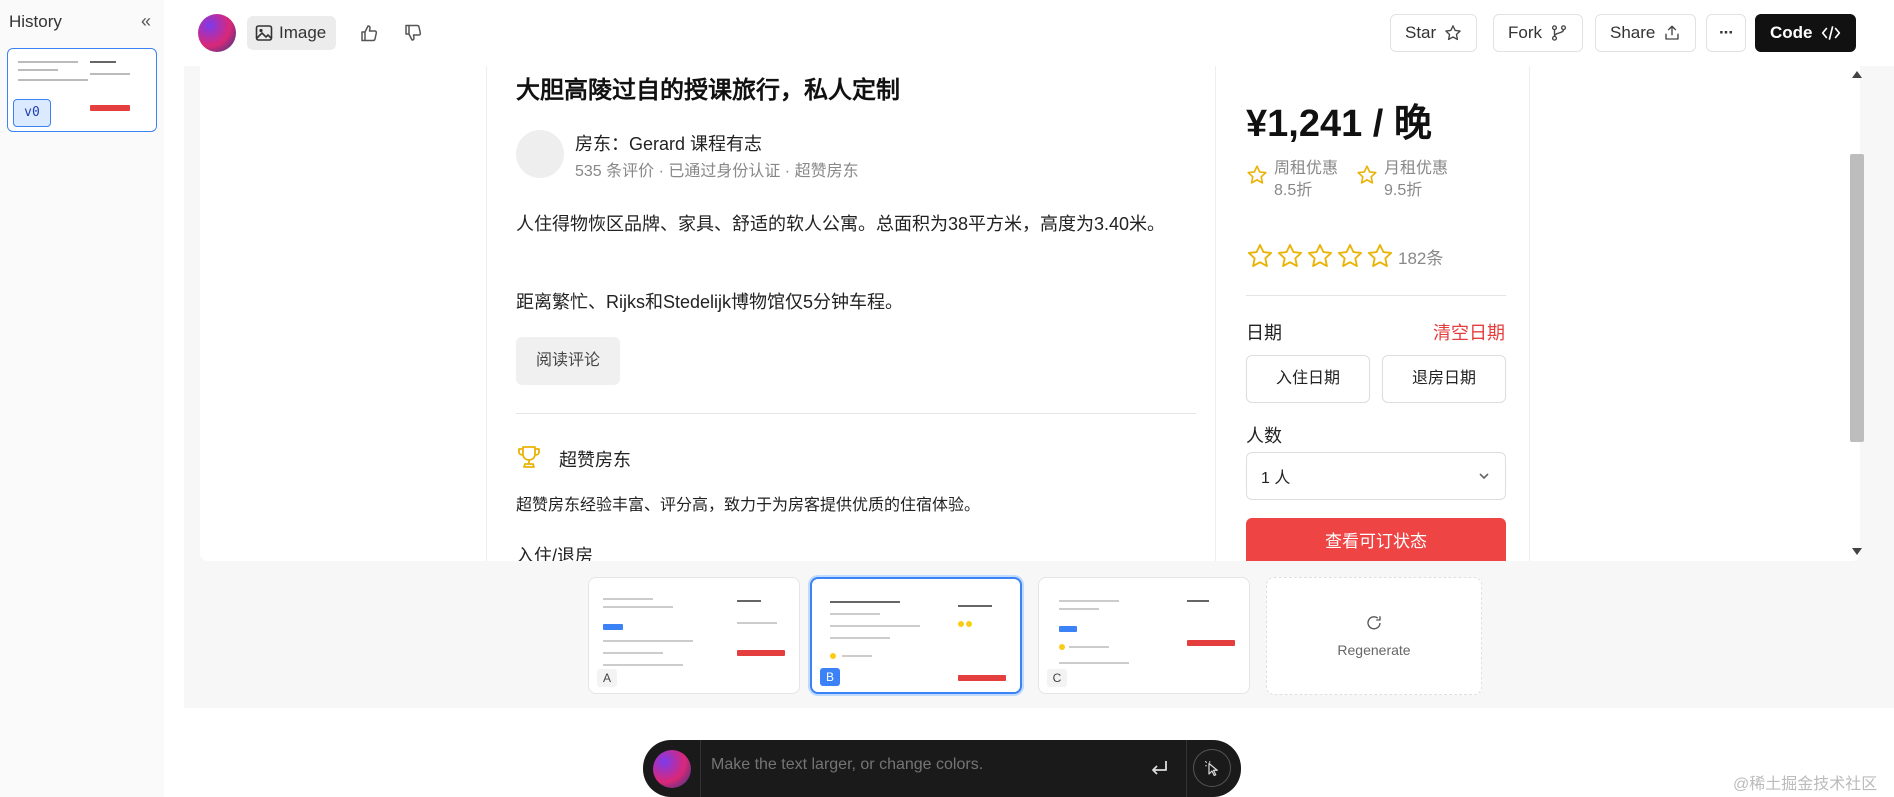  What do you see at coordinates (529, 457) in the screenshot?
I see `trophy-icon` at bounding box center [529, 457].